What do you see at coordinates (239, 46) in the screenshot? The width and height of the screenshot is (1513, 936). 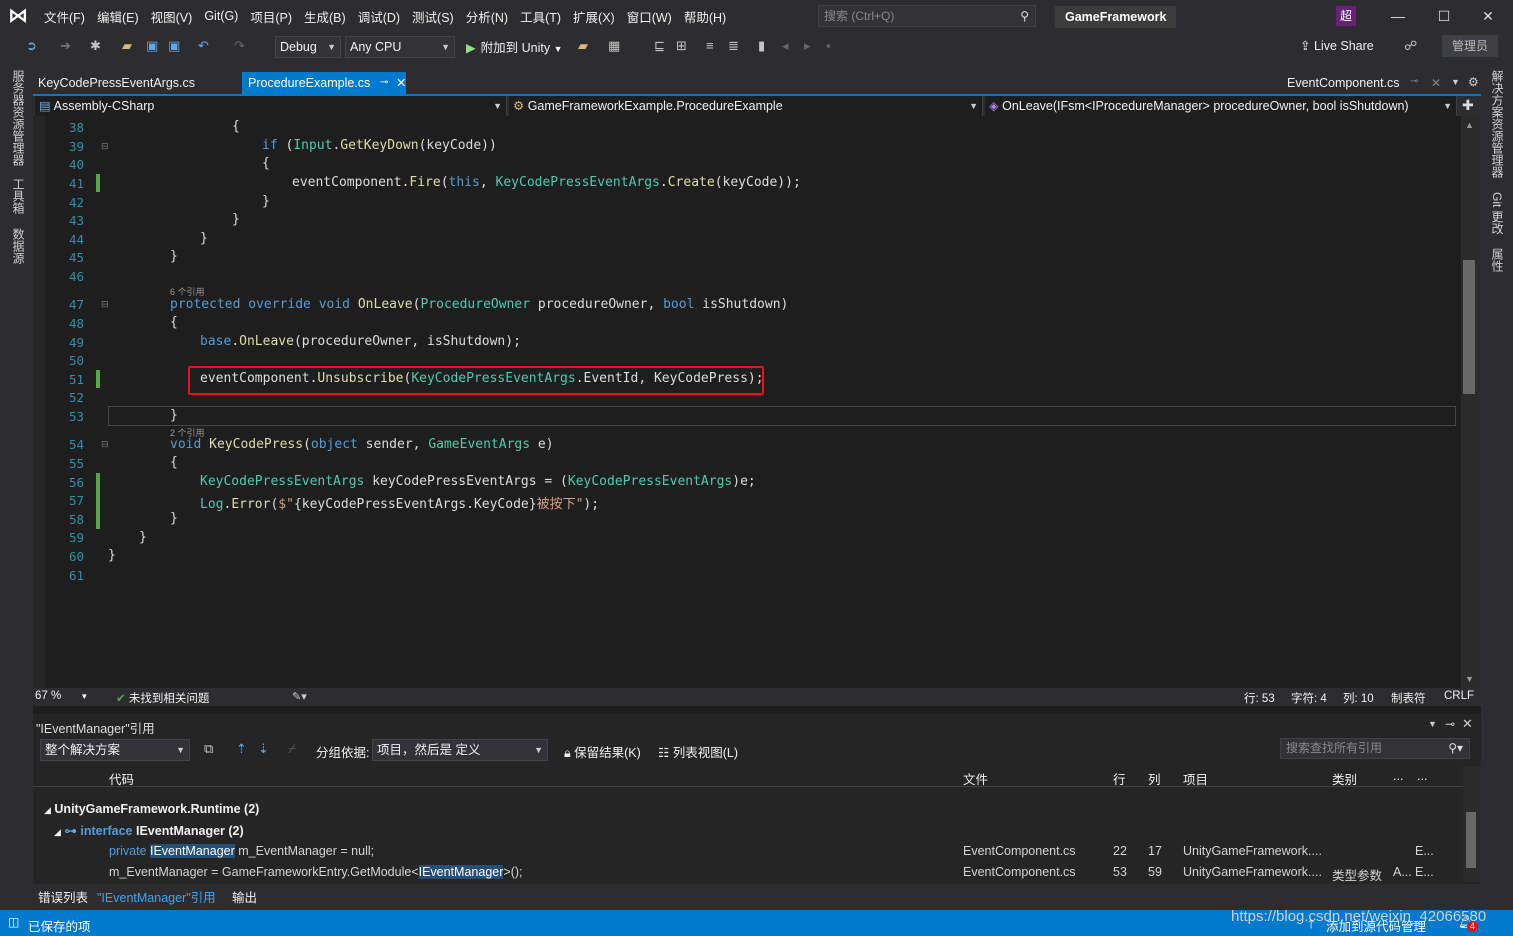 I see `redo-icon: ↷` at bounding box center [239, 46].